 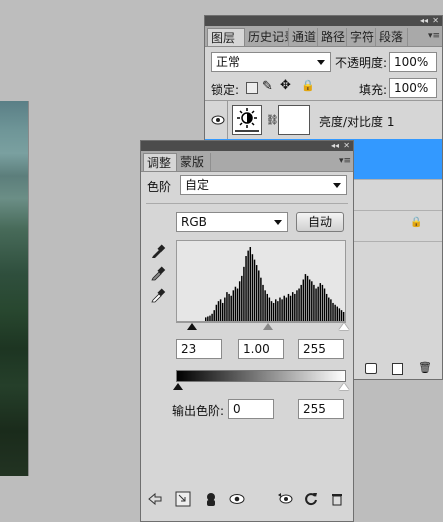 What do you see at coordinates (252, 88) in the screenshot?
I see `lock-transparency-icon` at bounding box center [252, 88].